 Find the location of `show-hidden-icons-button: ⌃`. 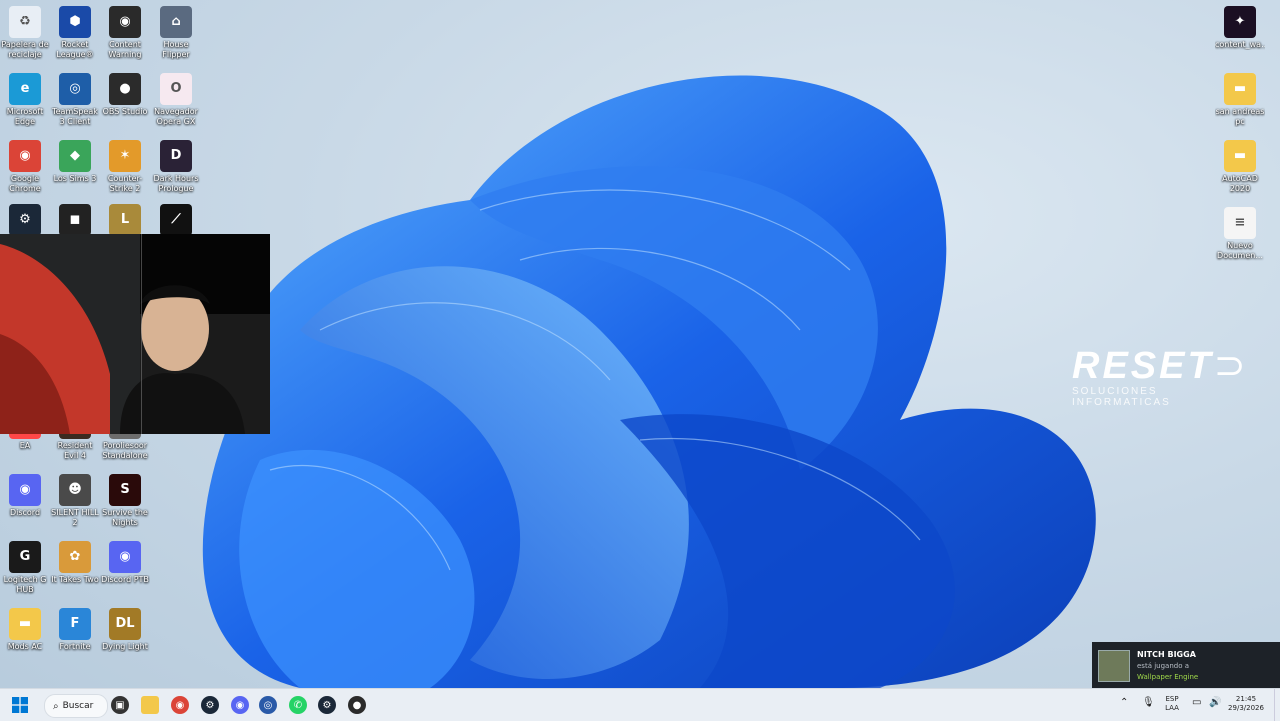

show-hidden-icons-button: ⌃ is located at coordinates (1124, 703).